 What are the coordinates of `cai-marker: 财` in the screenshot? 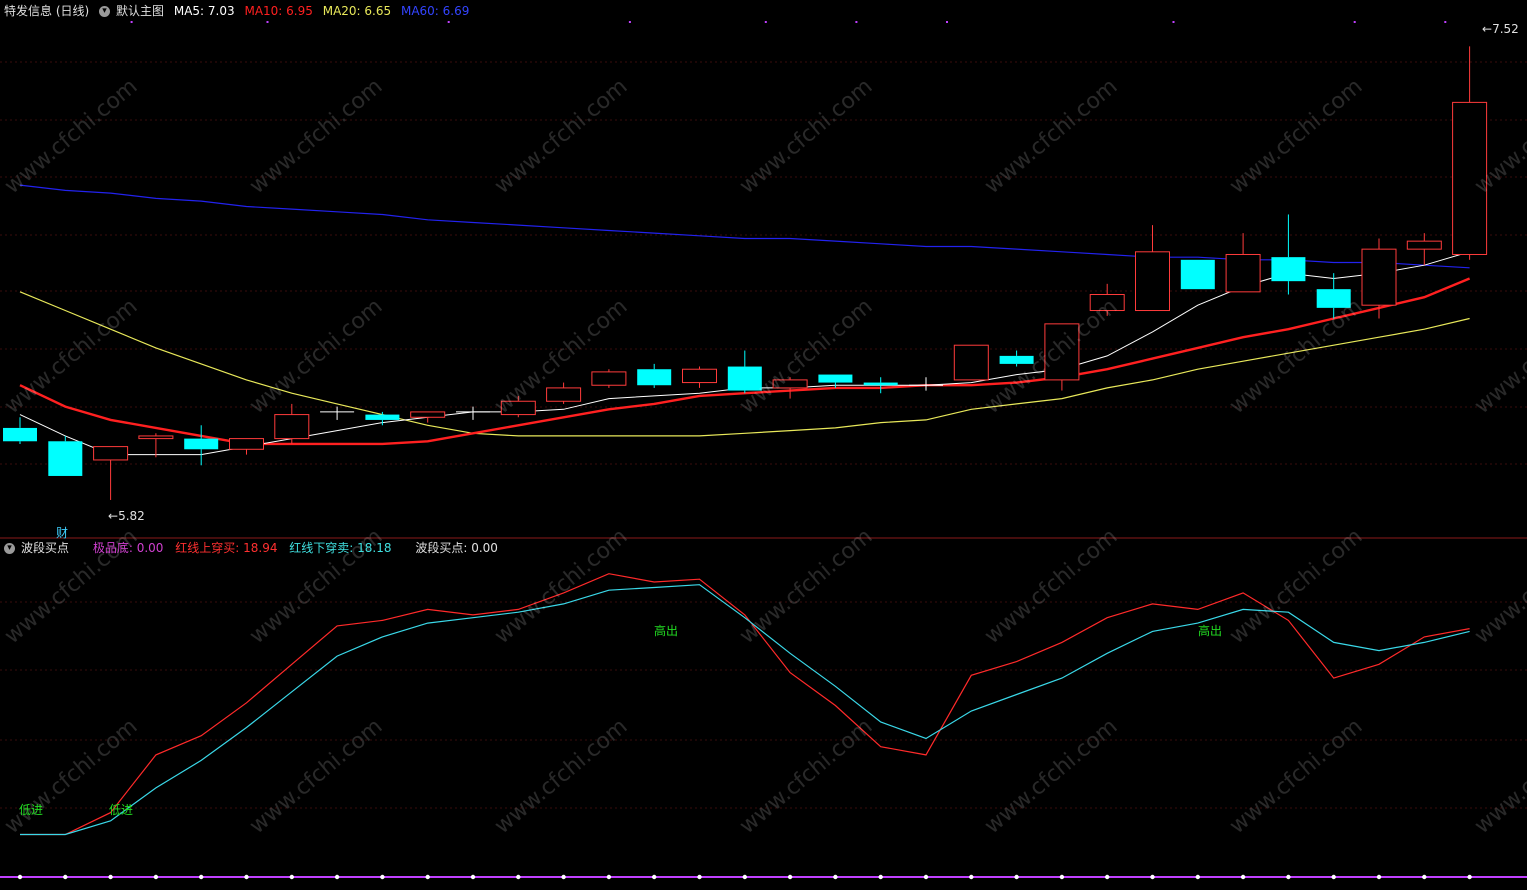 It's located at (62, 533).